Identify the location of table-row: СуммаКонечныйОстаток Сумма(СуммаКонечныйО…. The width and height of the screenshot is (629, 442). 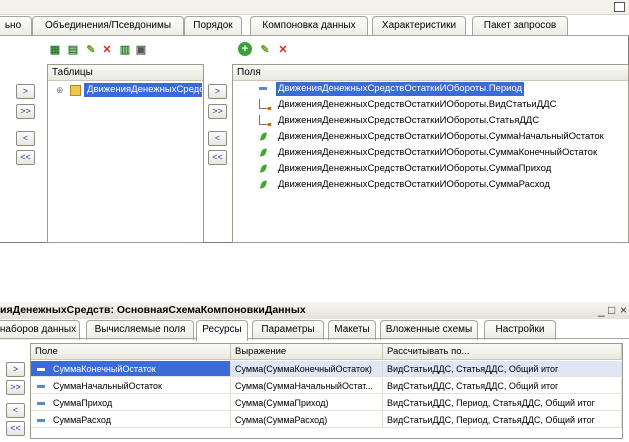
(326, 369).